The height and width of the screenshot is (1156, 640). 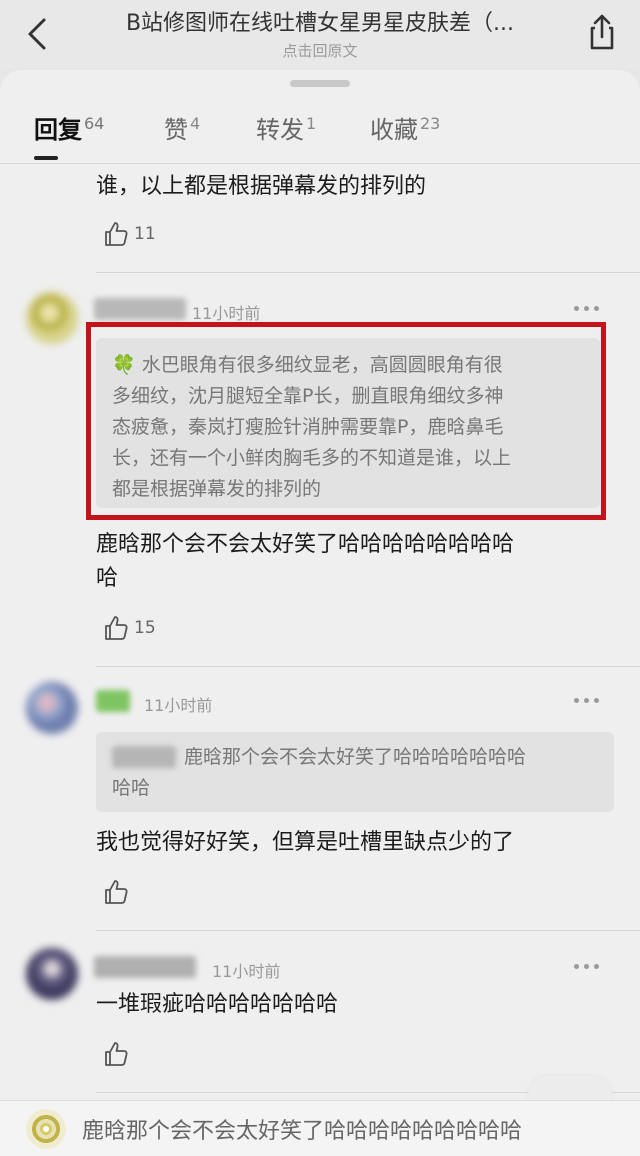 I want to click on comment-text: 一堆瑕疵哈哈哈哈哈哈哈, so click(x=217, y=1004).